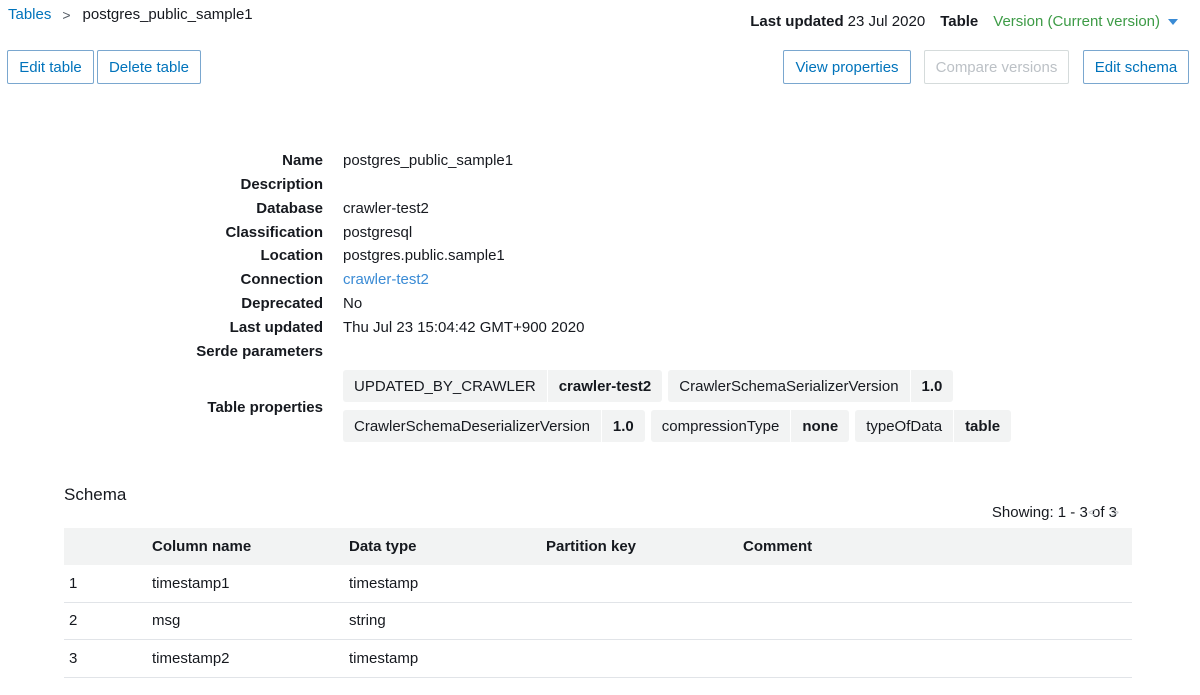 This screenshot has height=695, width=1200. What do you see at coordinates (350, 351) in the screenshot?
I see `detail-row-serde-parameters: Serde parameters` at bounding box center [350, 351].